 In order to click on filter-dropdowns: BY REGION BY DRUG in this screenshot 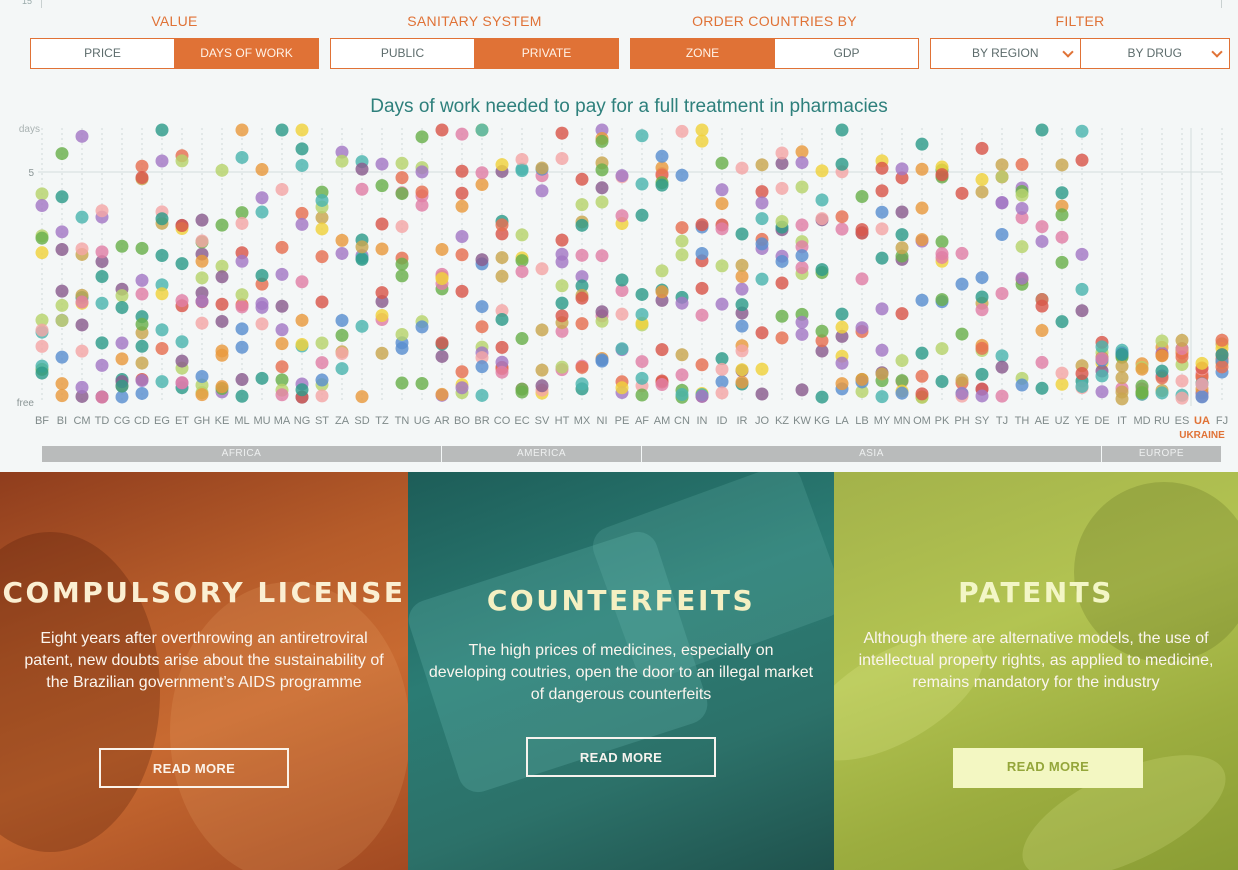, I will do `click(1080, 53)`.